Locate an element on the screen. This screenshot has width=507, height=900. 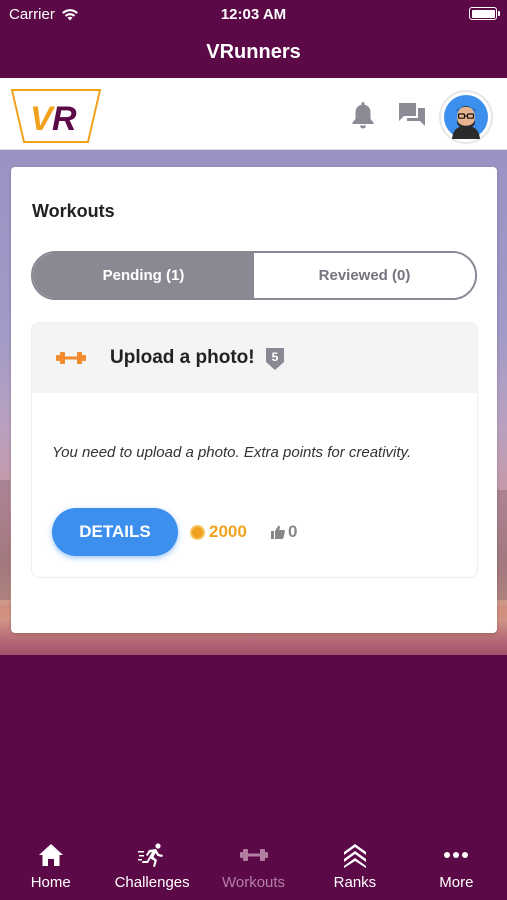
likes-count: 0 is located at coordinates (284, 532).